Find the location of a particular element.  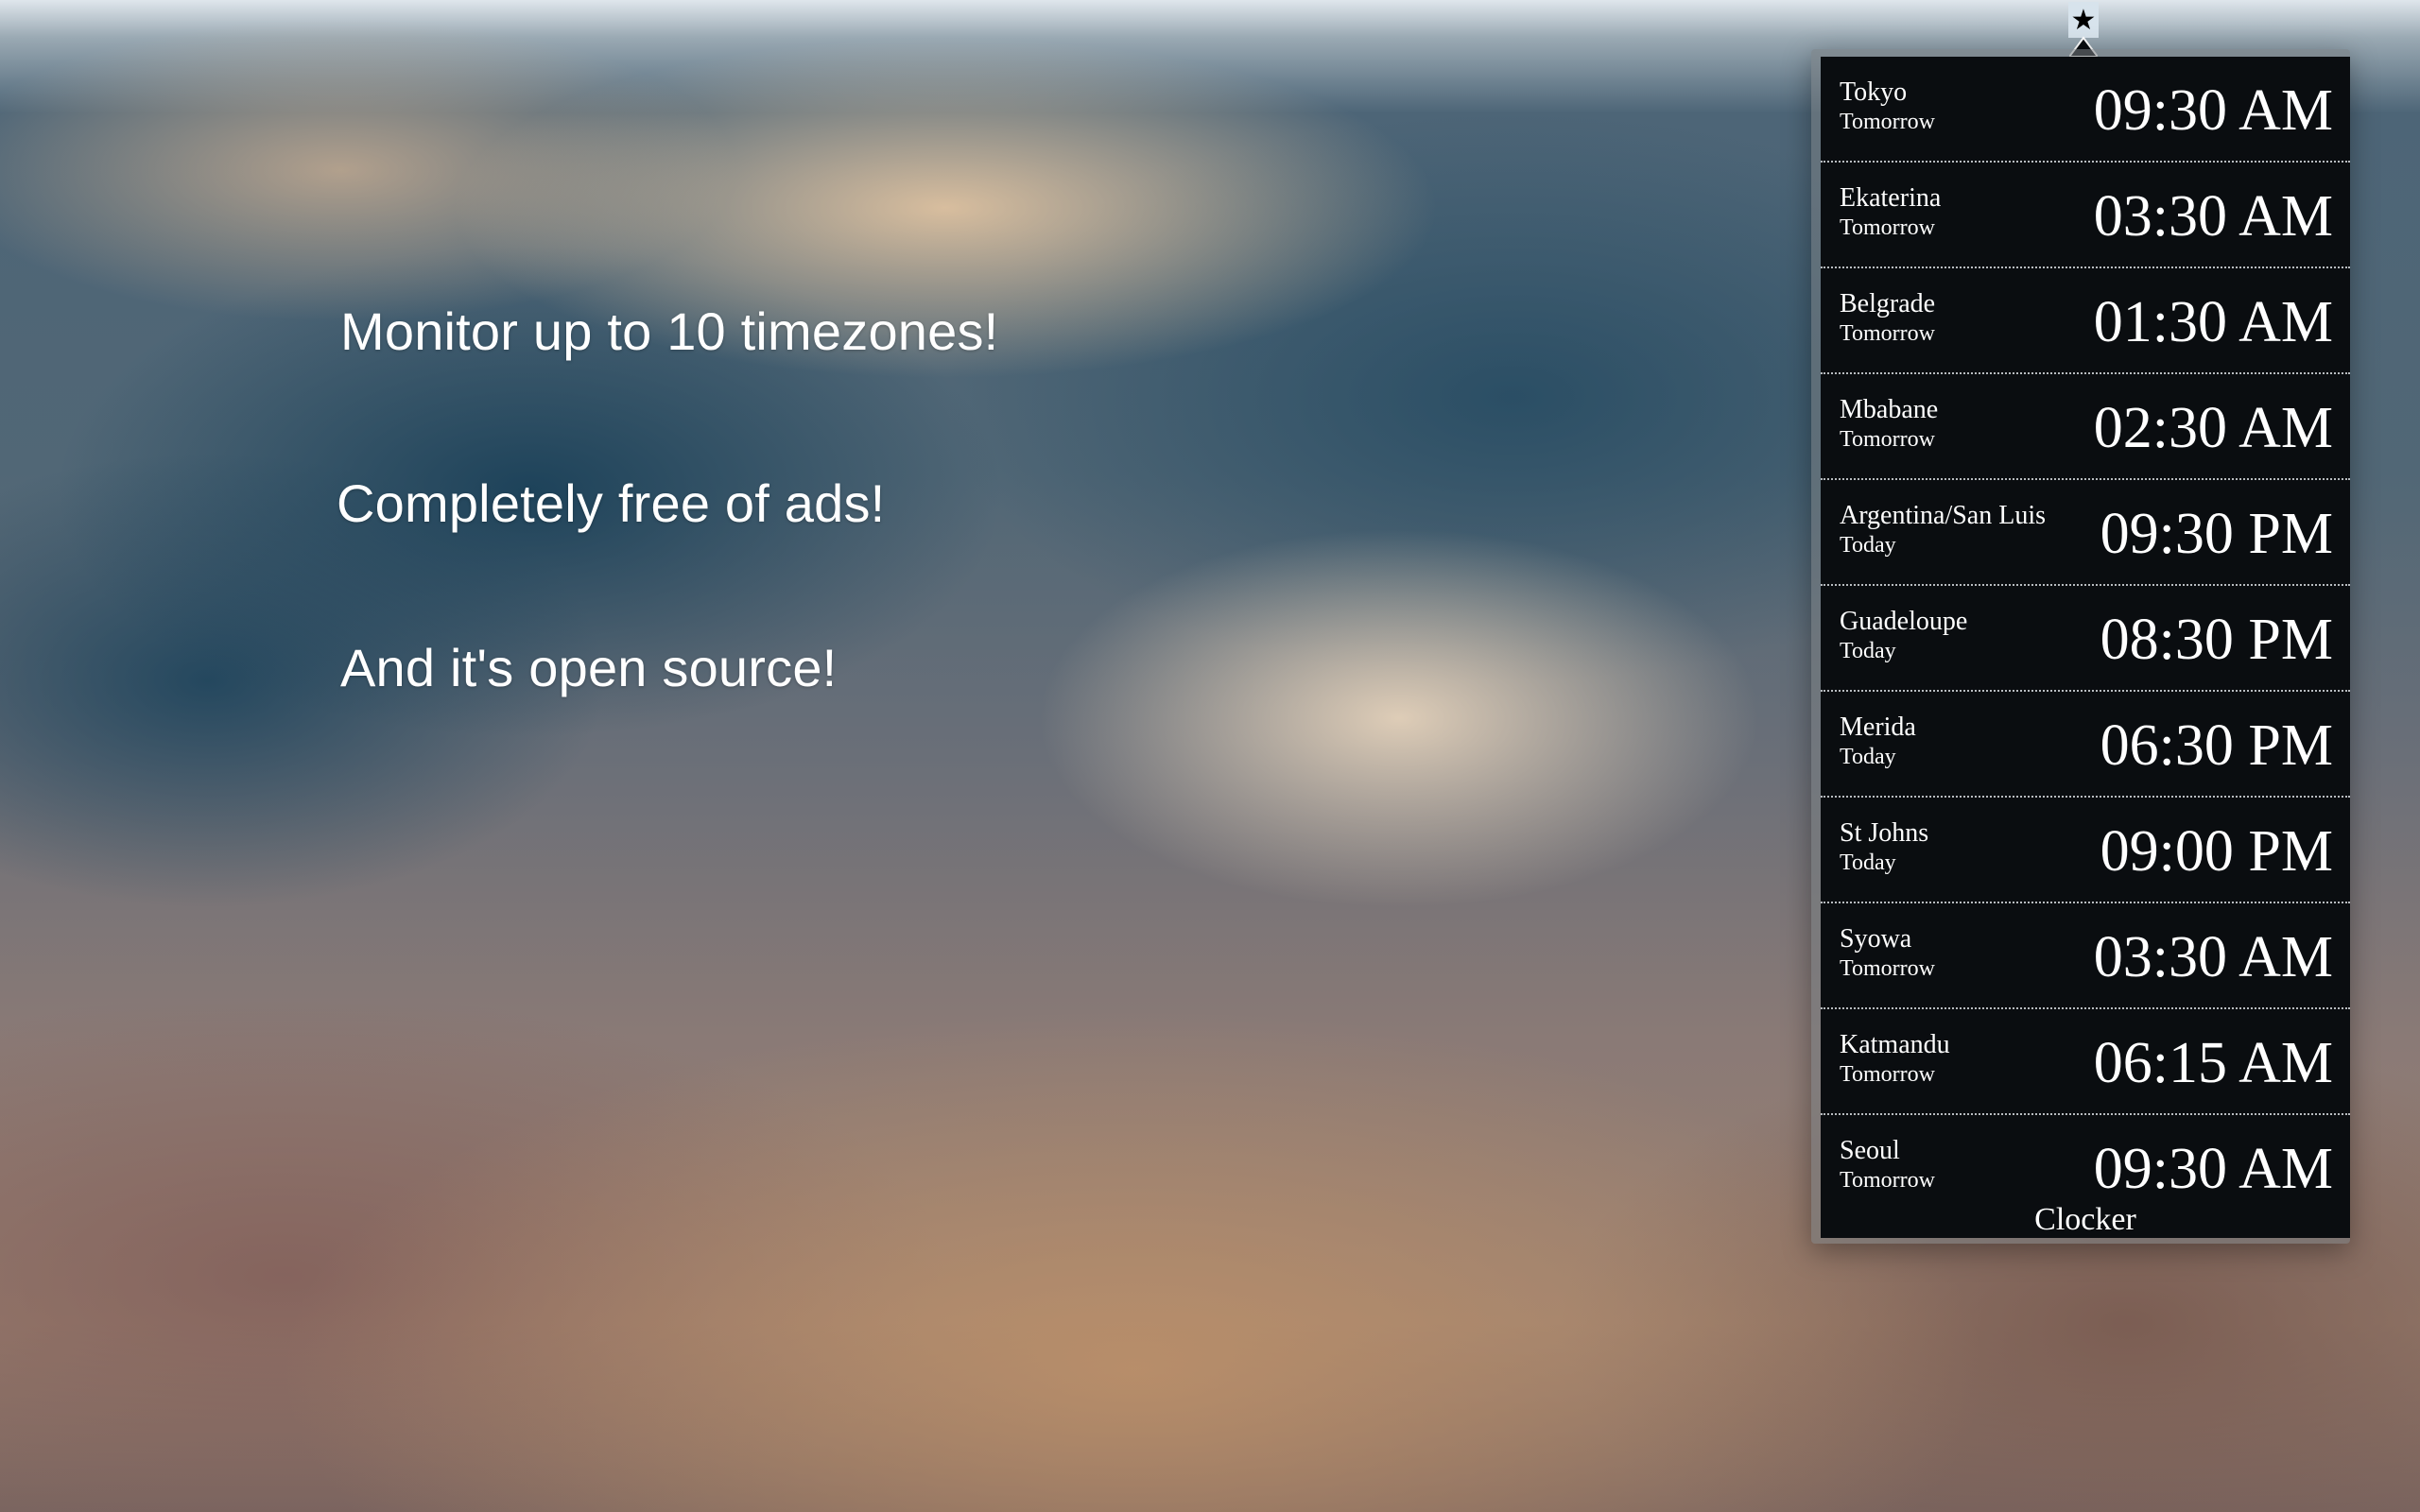

timezone-row: Tokyo Tomorrow 09:30 AM is located at coordinates (2085, 110).